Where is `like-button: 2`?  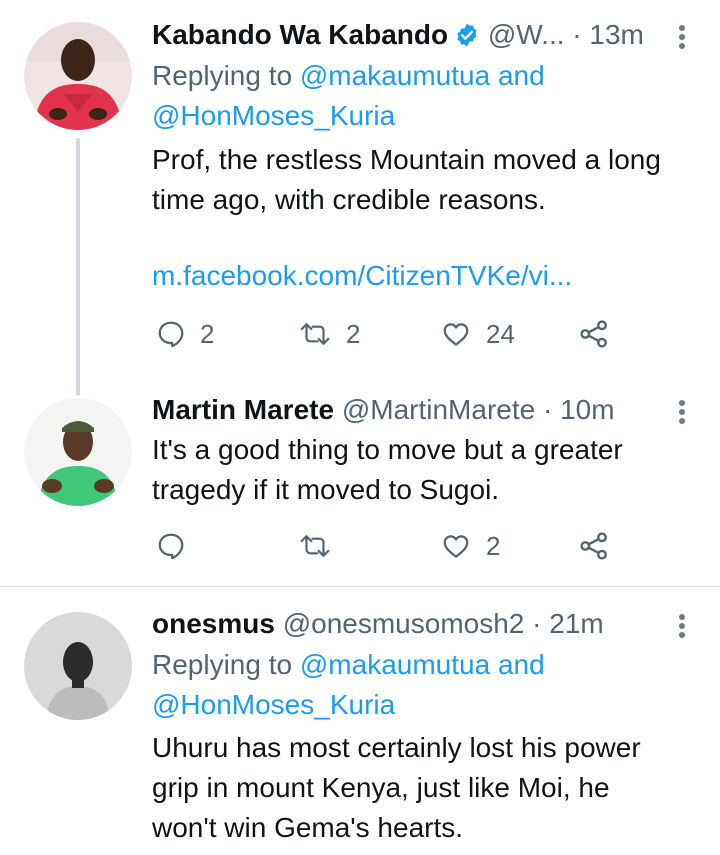
like-button: 2 is located at coordinates (470, 546).